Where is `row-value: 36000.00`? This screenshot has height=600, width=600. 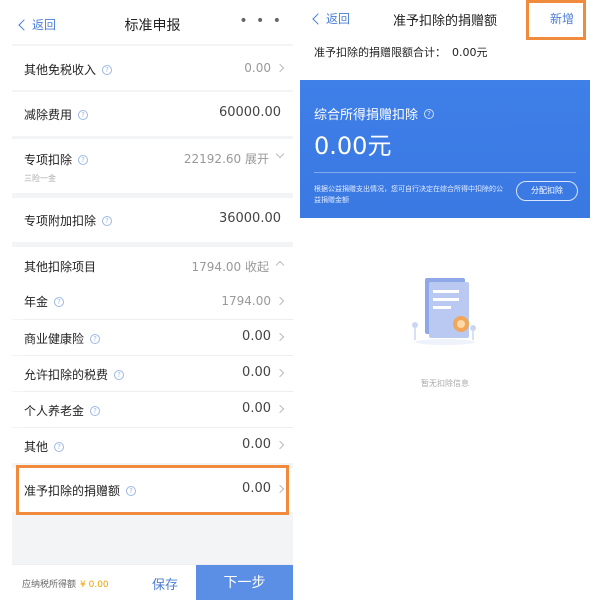
row-value: 36000.00 is located at coordinates (249, 218).